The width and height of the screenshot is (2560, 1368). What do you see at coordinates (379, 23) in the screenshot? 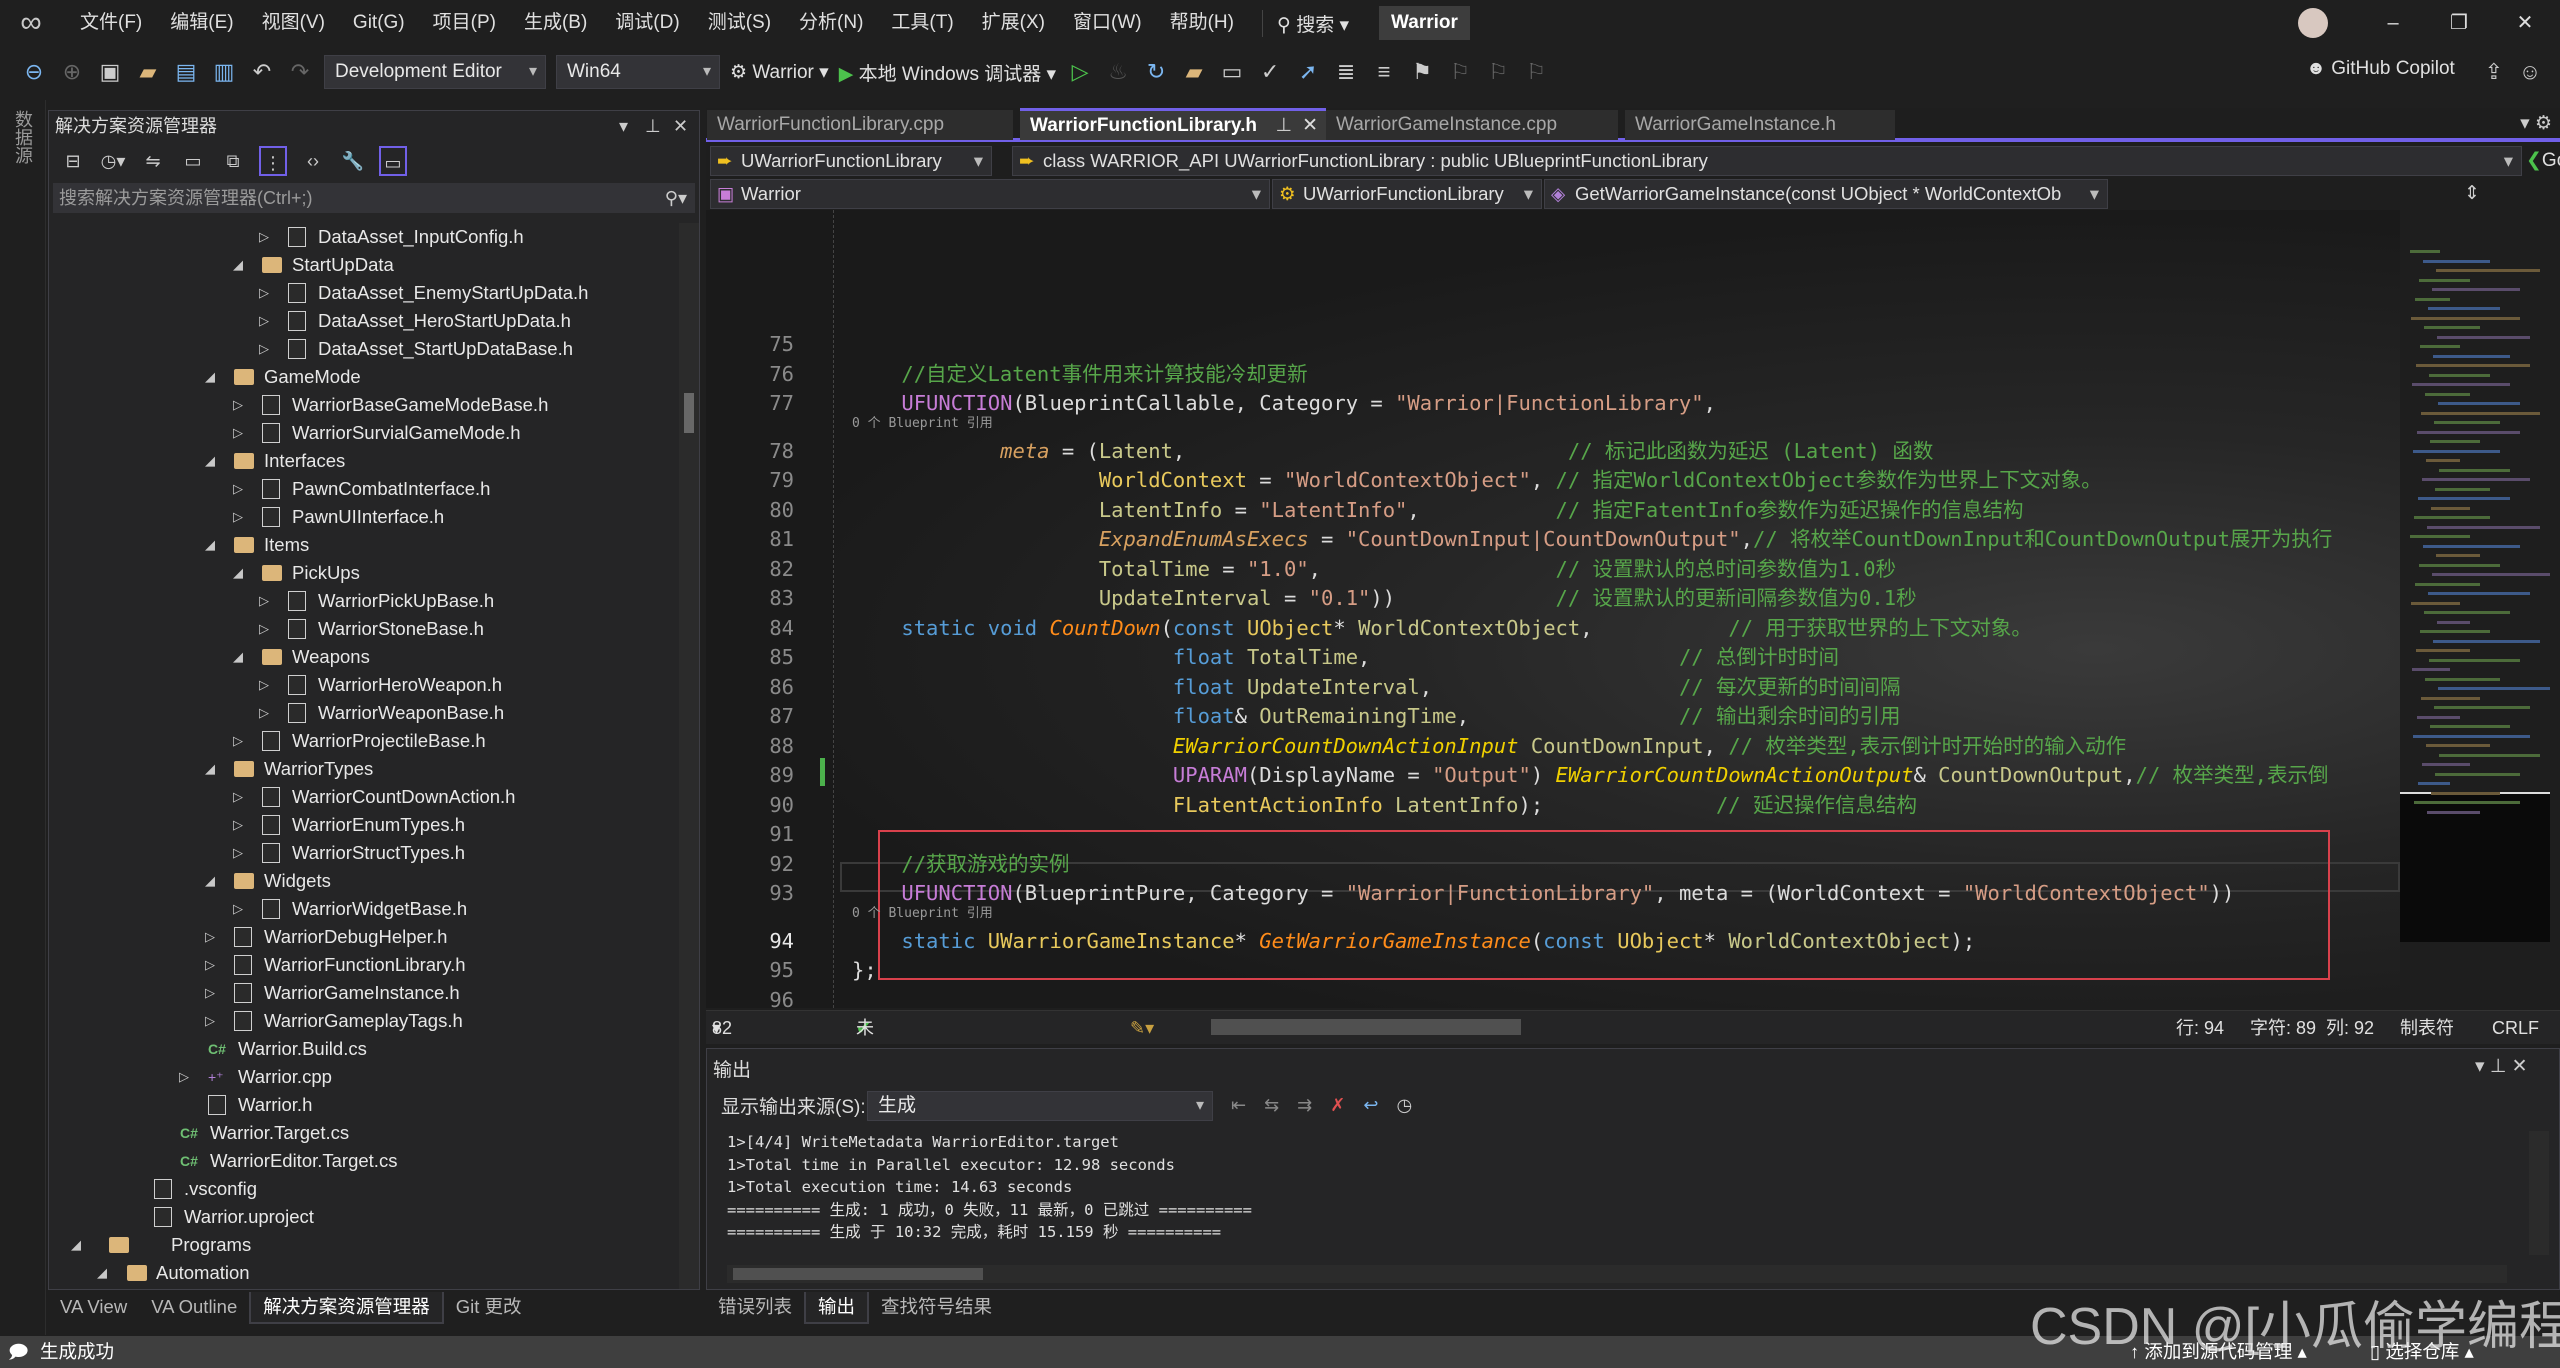
I see `menu-item: Git(G)` at bounding box center [379, 23].